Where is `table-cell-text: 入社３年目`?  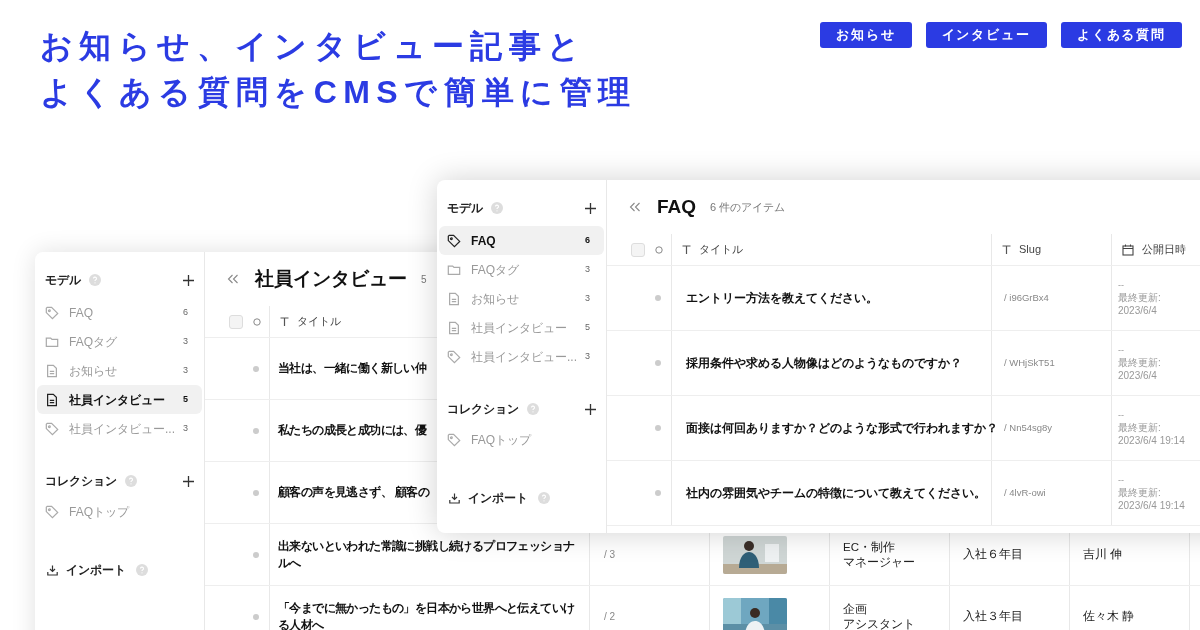
table-cell-text: 入社３年目 is located at coordinates (993, 616).